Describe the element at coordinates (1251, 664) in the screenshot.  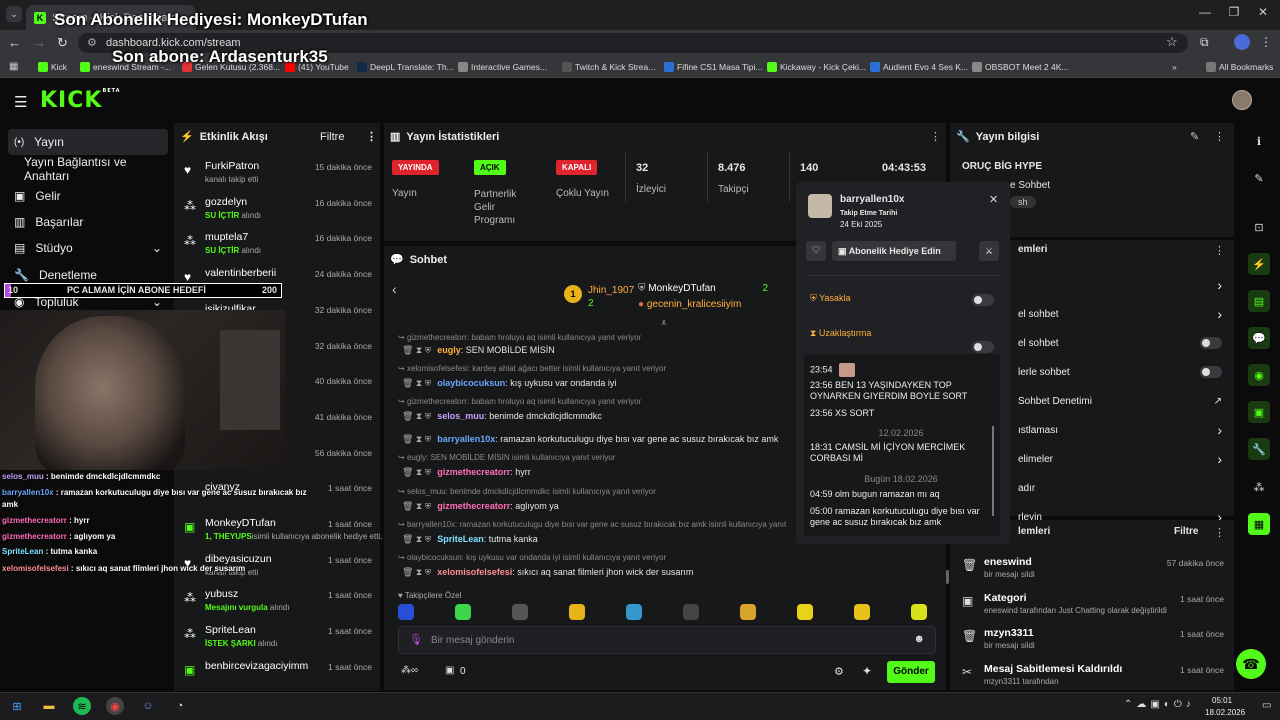
I see `help-fab-icon: ☎` at that location.